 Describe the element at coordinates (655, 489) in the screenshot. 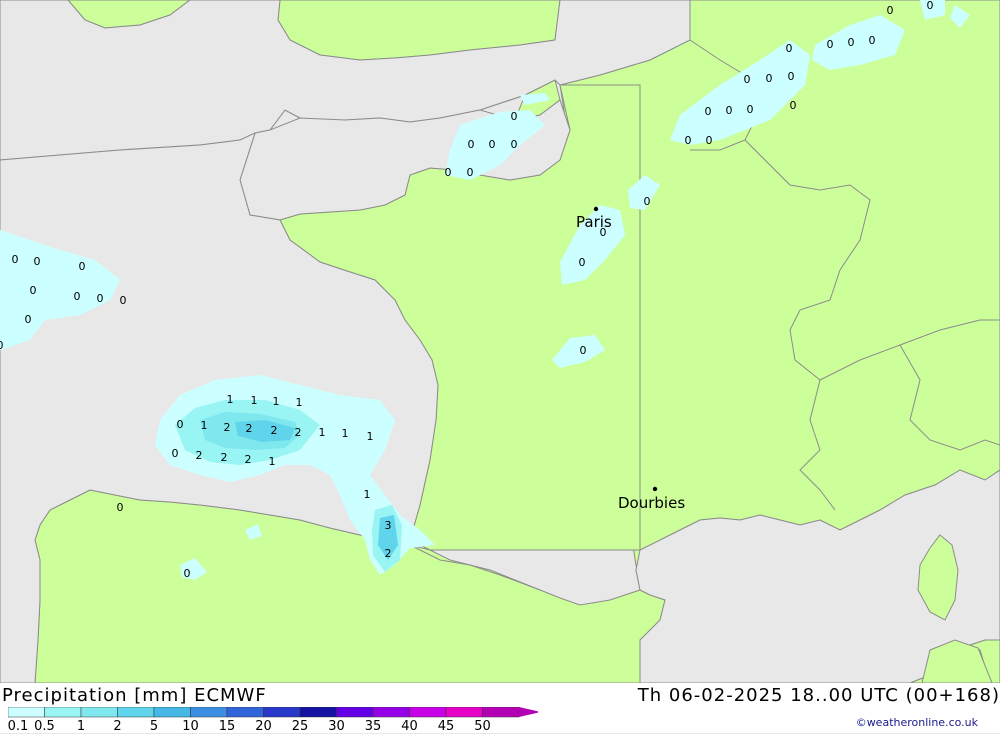

I see `city-dot-dourbies` at that location.